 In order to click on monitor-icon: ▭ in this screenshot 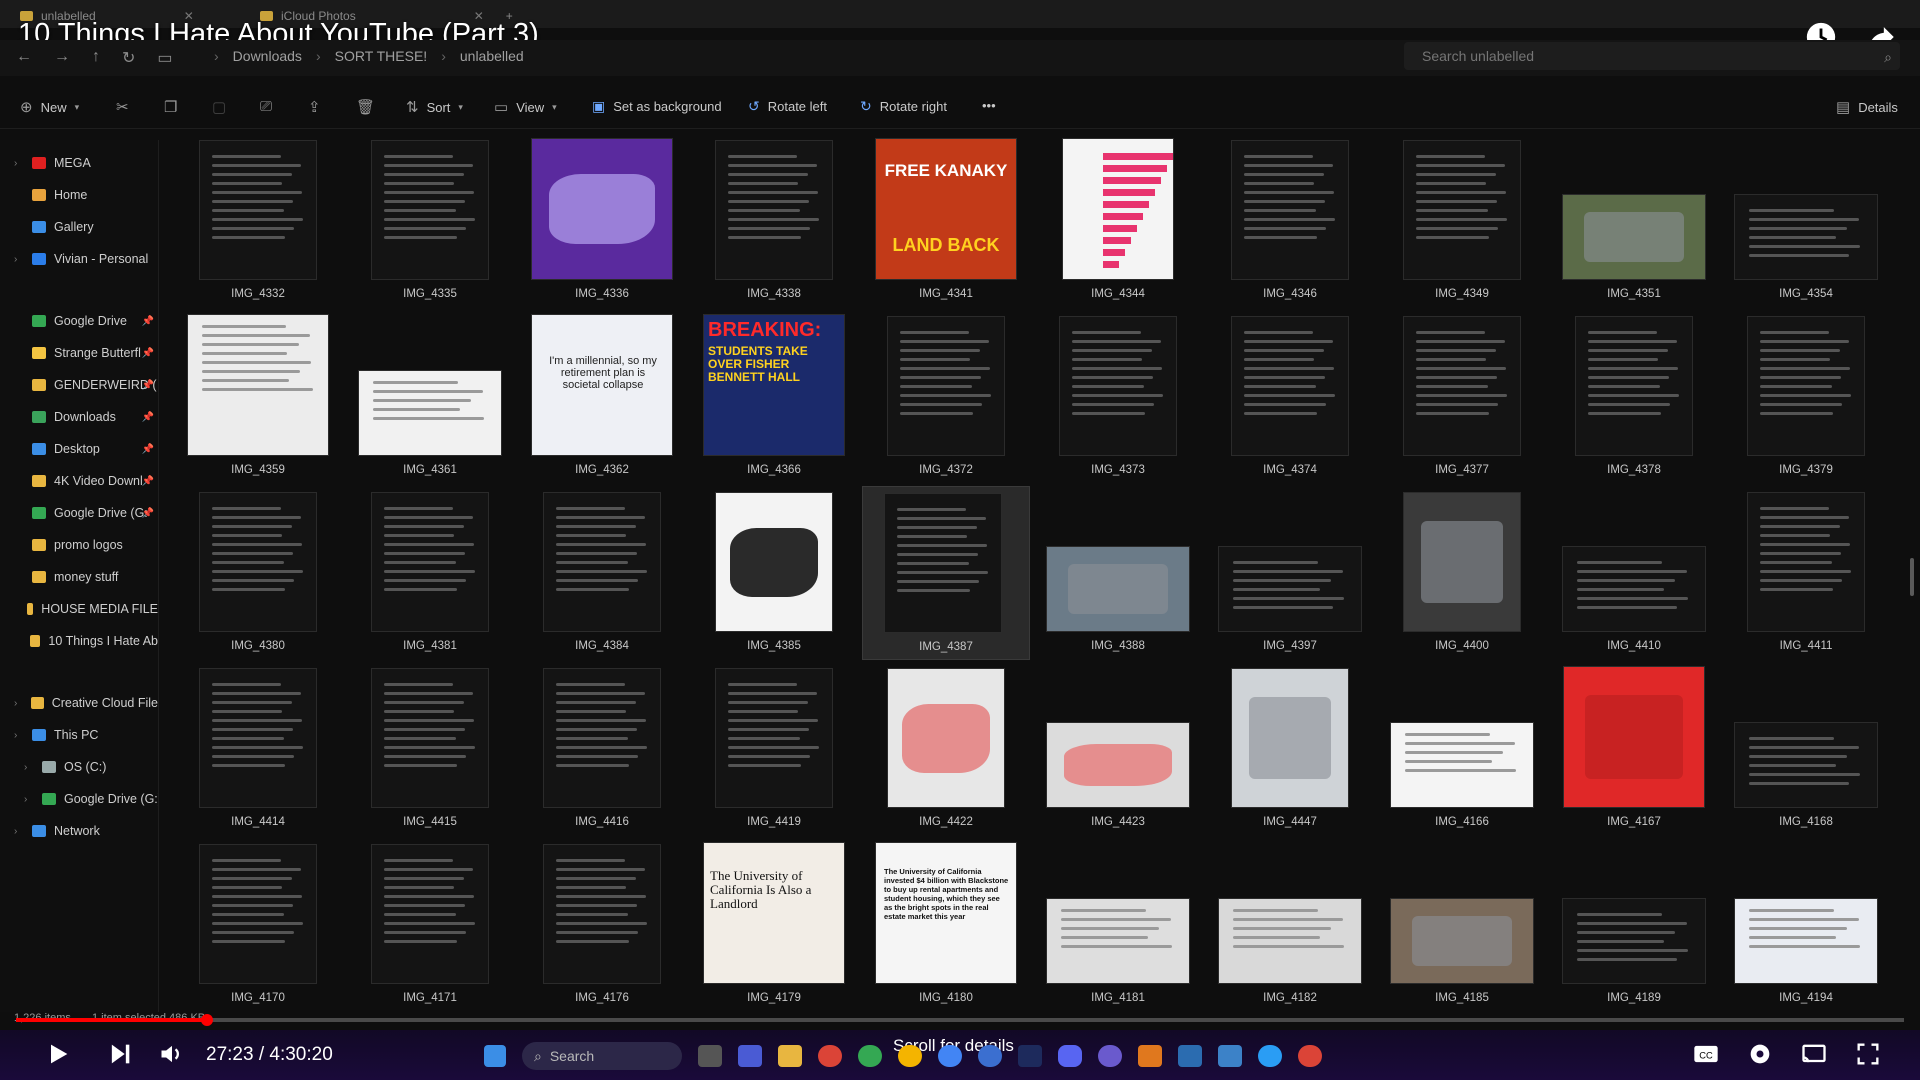, I will do `click(164, 58)`.